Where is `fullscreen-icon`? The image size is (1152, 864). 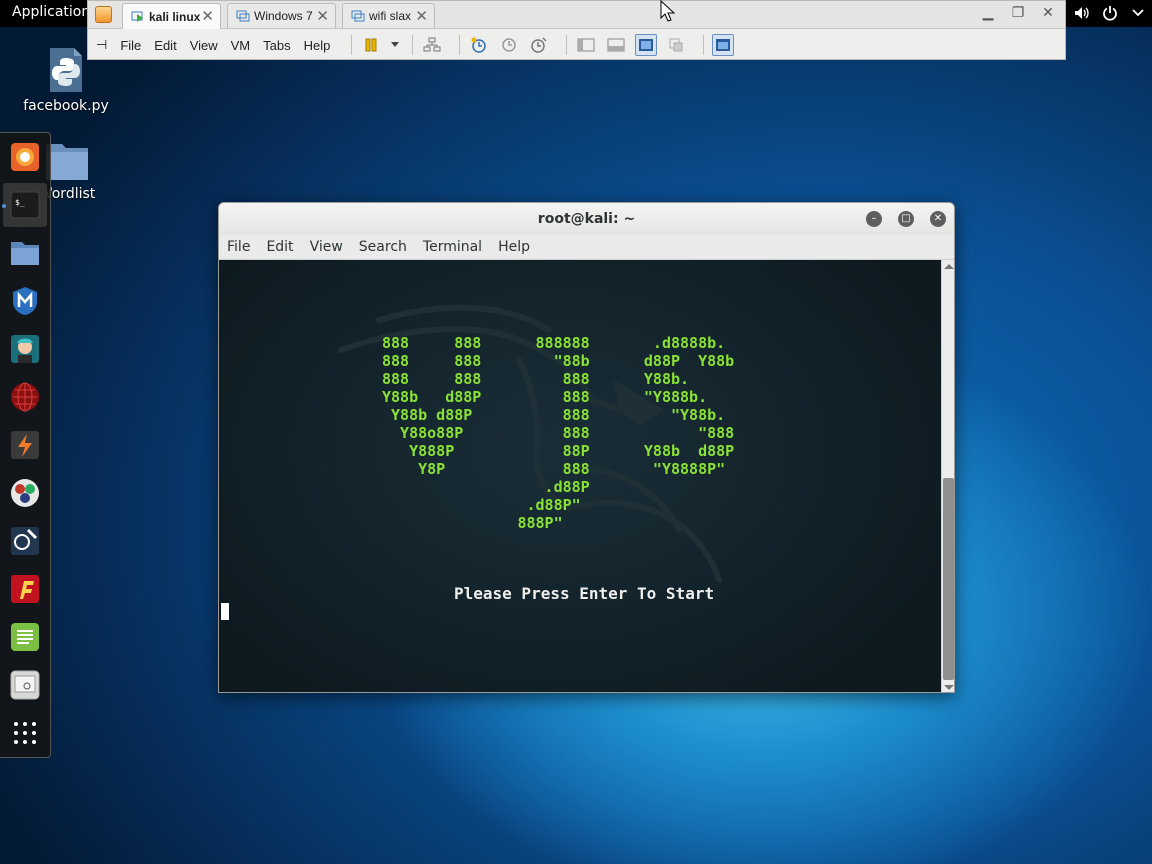 fullscreen-icon is located at coordinates (646, 45).